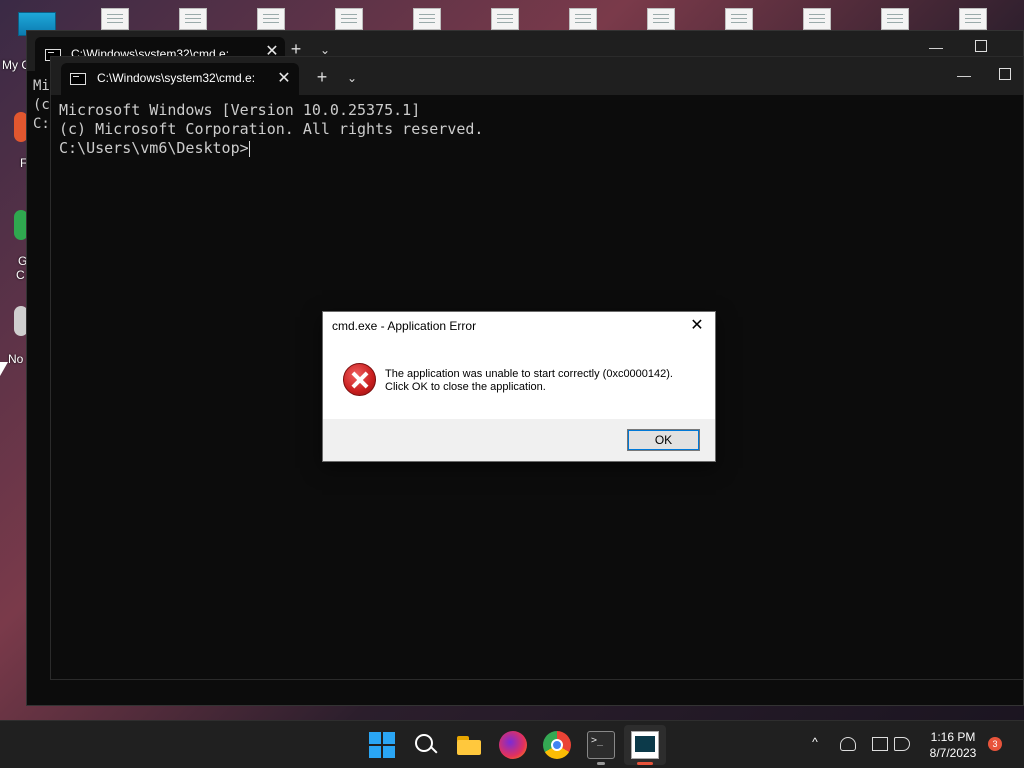 The height and width of the screenshot is (768, 1024). What do you see at coordinates (271, 148) in the screenshot?
I see `console-prompt-line: C:\Users\vm6\Desktop>` at bounding box center [271, 148].